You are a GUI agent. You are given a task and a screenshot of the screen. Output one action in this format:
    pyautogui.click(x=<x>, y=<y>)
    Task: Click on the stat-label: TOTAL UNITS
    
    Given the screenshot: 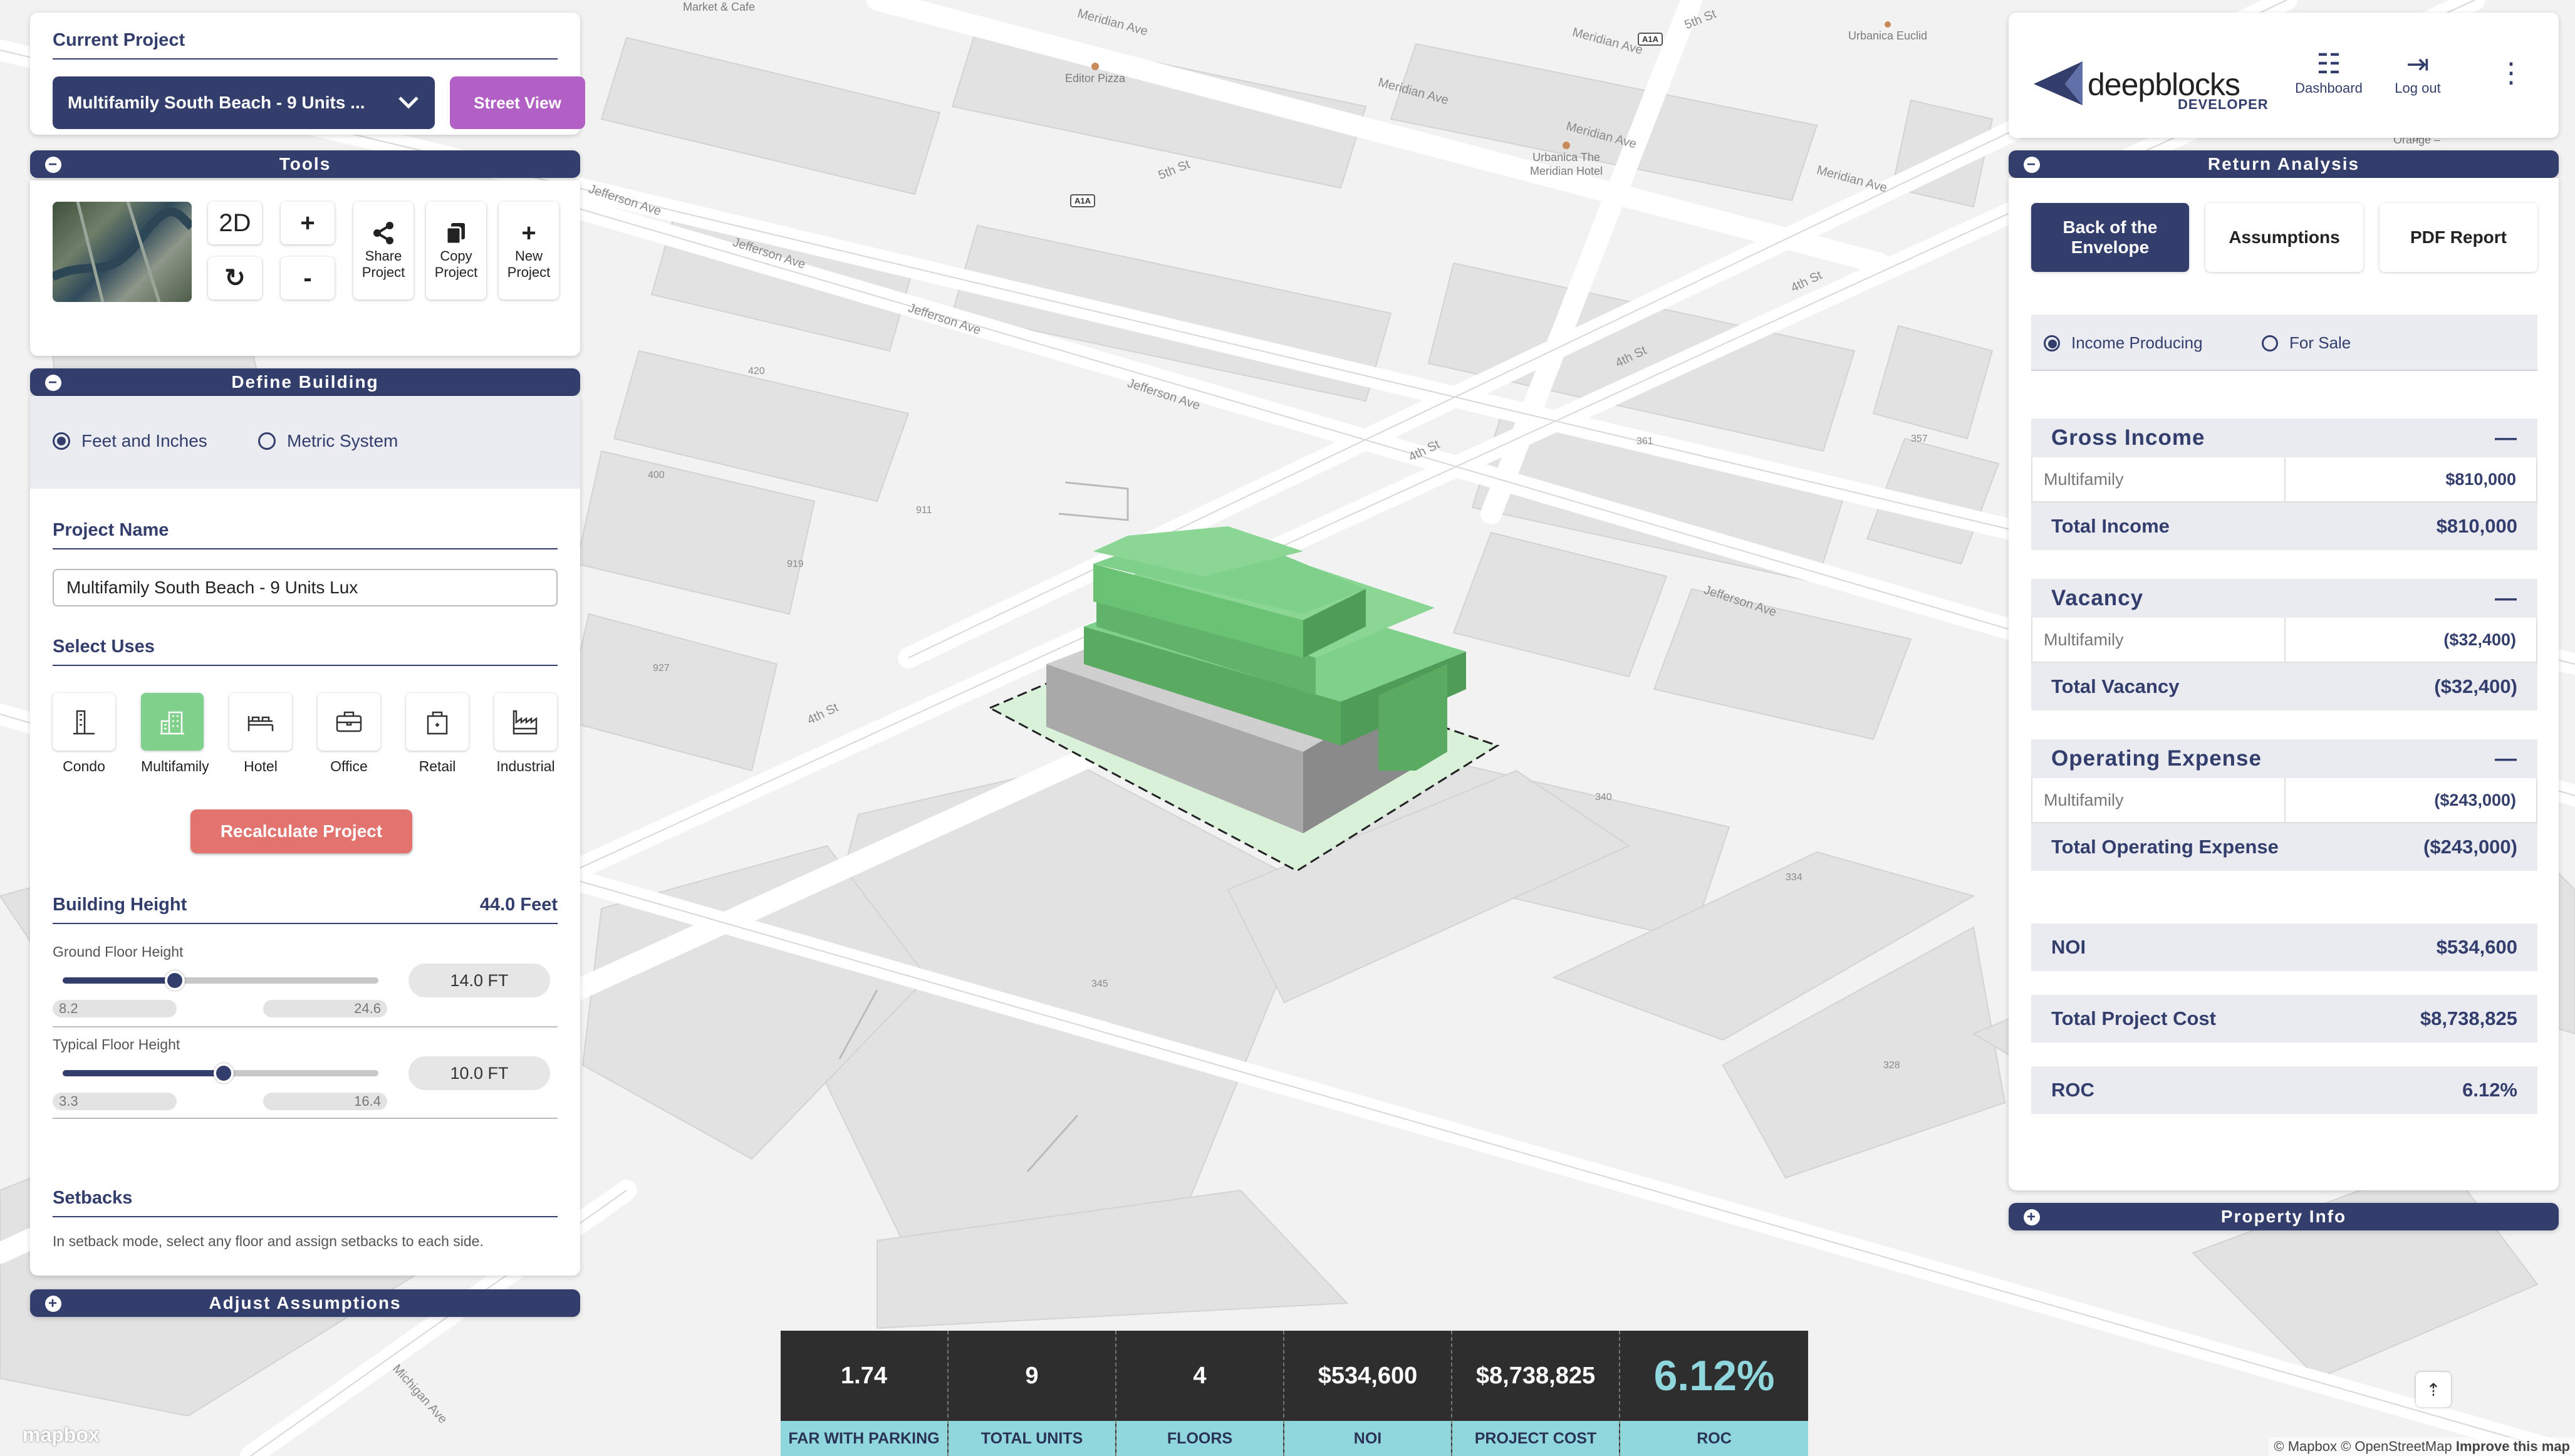 What is the action you would take?
    pyautogui.click(x=1032, y=1438)
    